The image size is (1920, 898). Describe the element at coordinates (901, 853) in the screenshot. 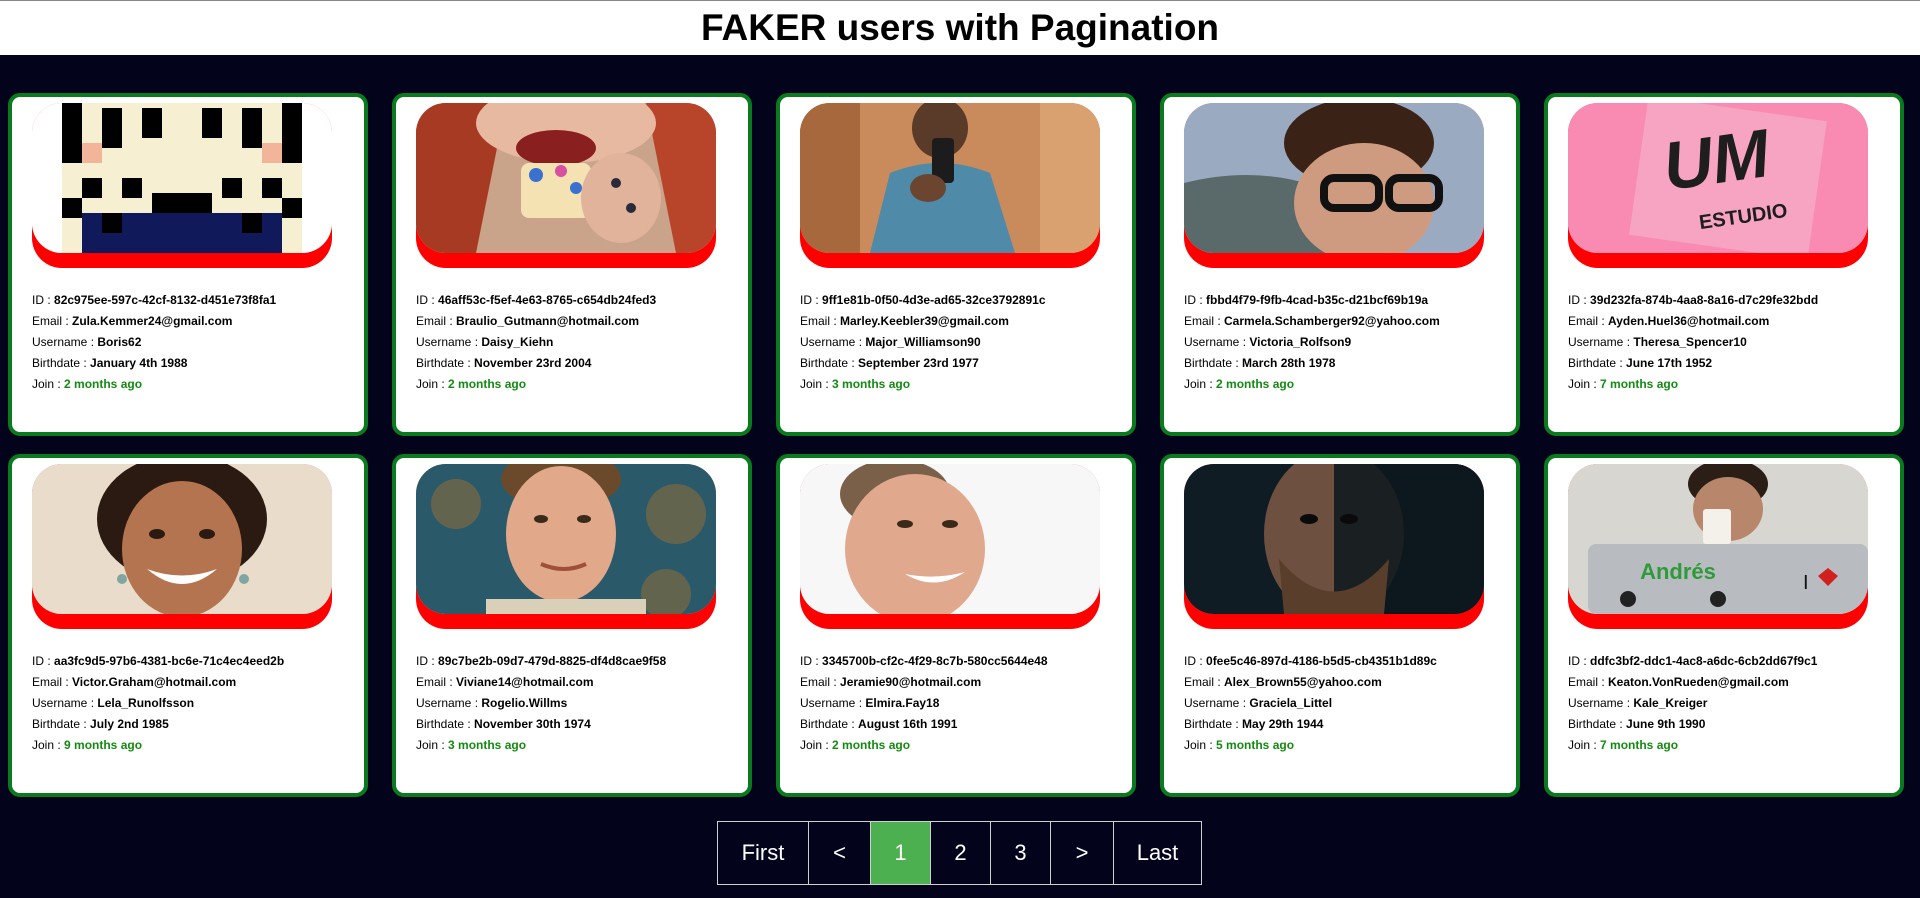

I see `page-button-1: 1` at that location.